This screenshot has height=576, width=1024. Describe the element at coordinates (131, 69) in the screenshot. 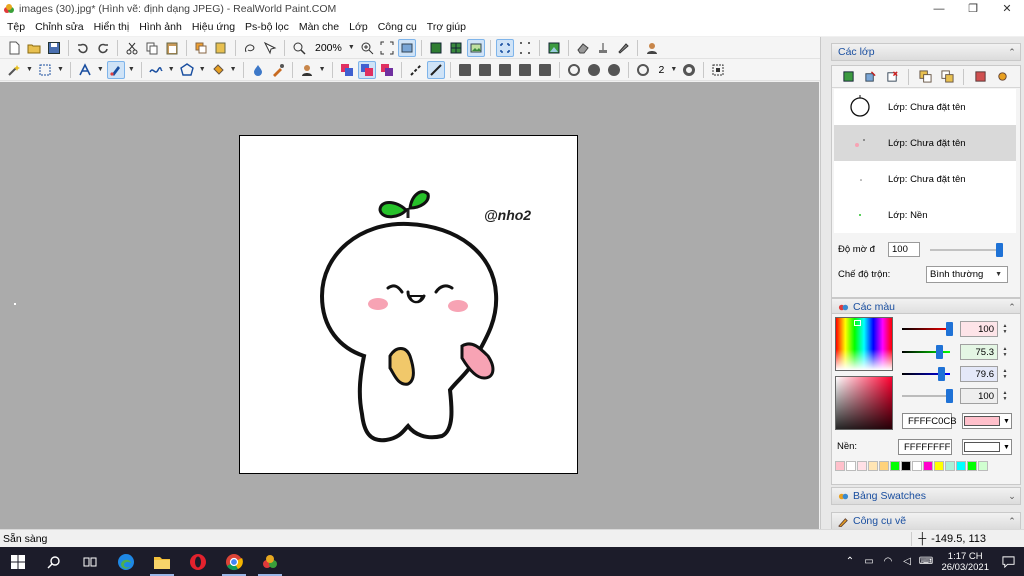

I see `brush-tool-dropdown-icon: ▼` at that location.